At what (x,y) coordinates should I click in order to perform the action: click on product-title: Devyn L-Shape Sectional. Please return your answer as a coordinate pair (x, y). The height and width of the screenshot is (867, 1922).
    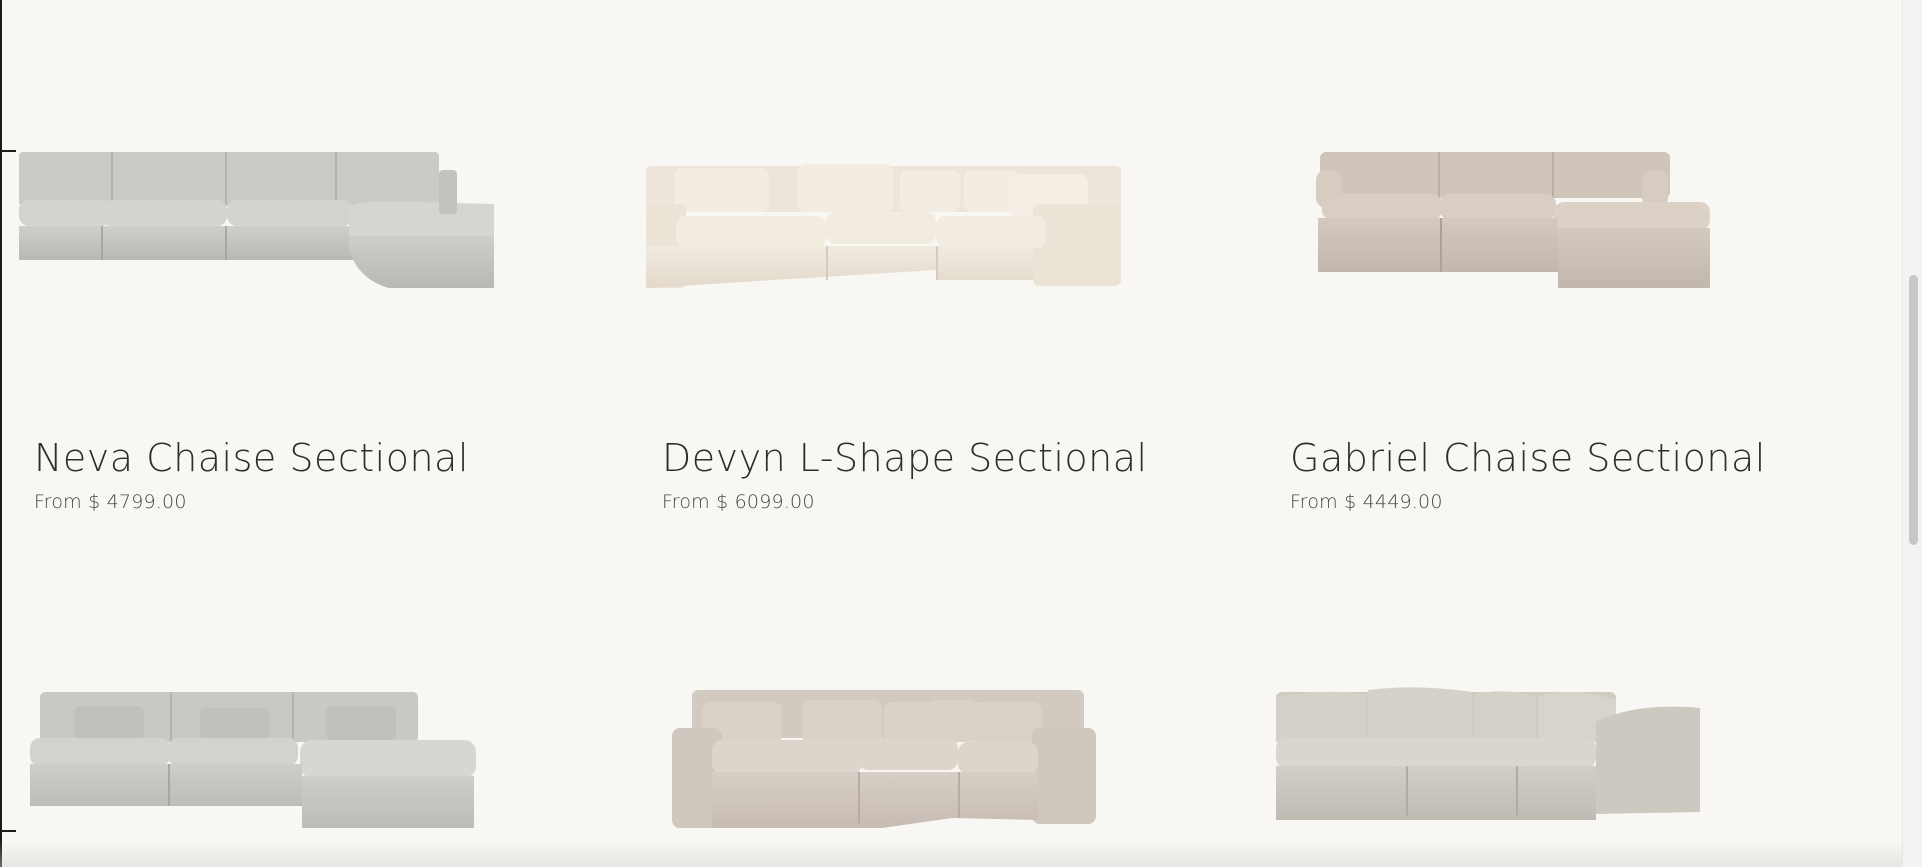
    Looking at the image, I should click on (905, 458).